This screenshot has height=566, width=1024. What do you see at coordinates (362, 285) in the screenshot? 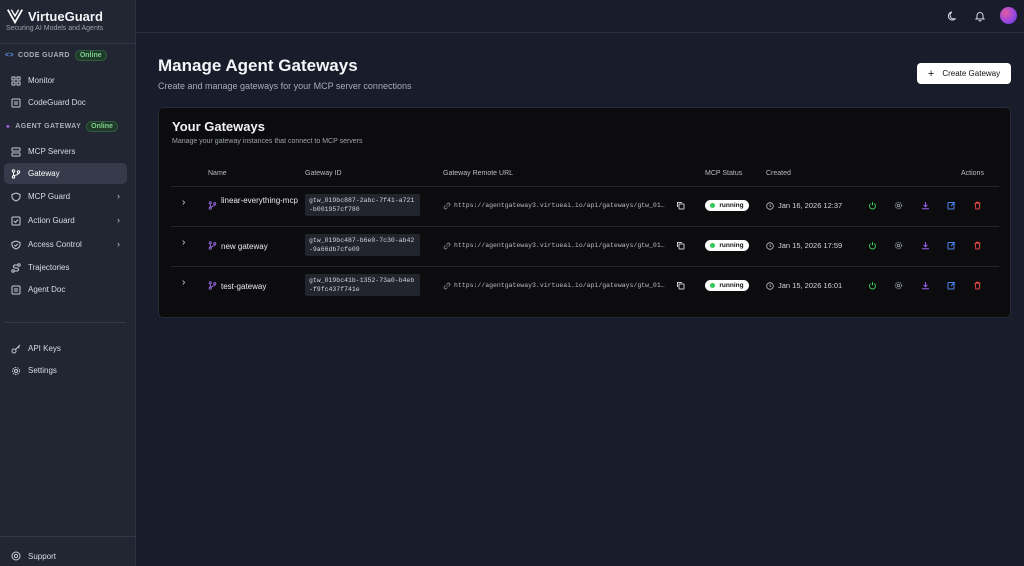
I see `gateway-id-code: gtw_019bc41b-1352-73a0-b4eb-f9fc437f741e` at bounding box center [362, 285].